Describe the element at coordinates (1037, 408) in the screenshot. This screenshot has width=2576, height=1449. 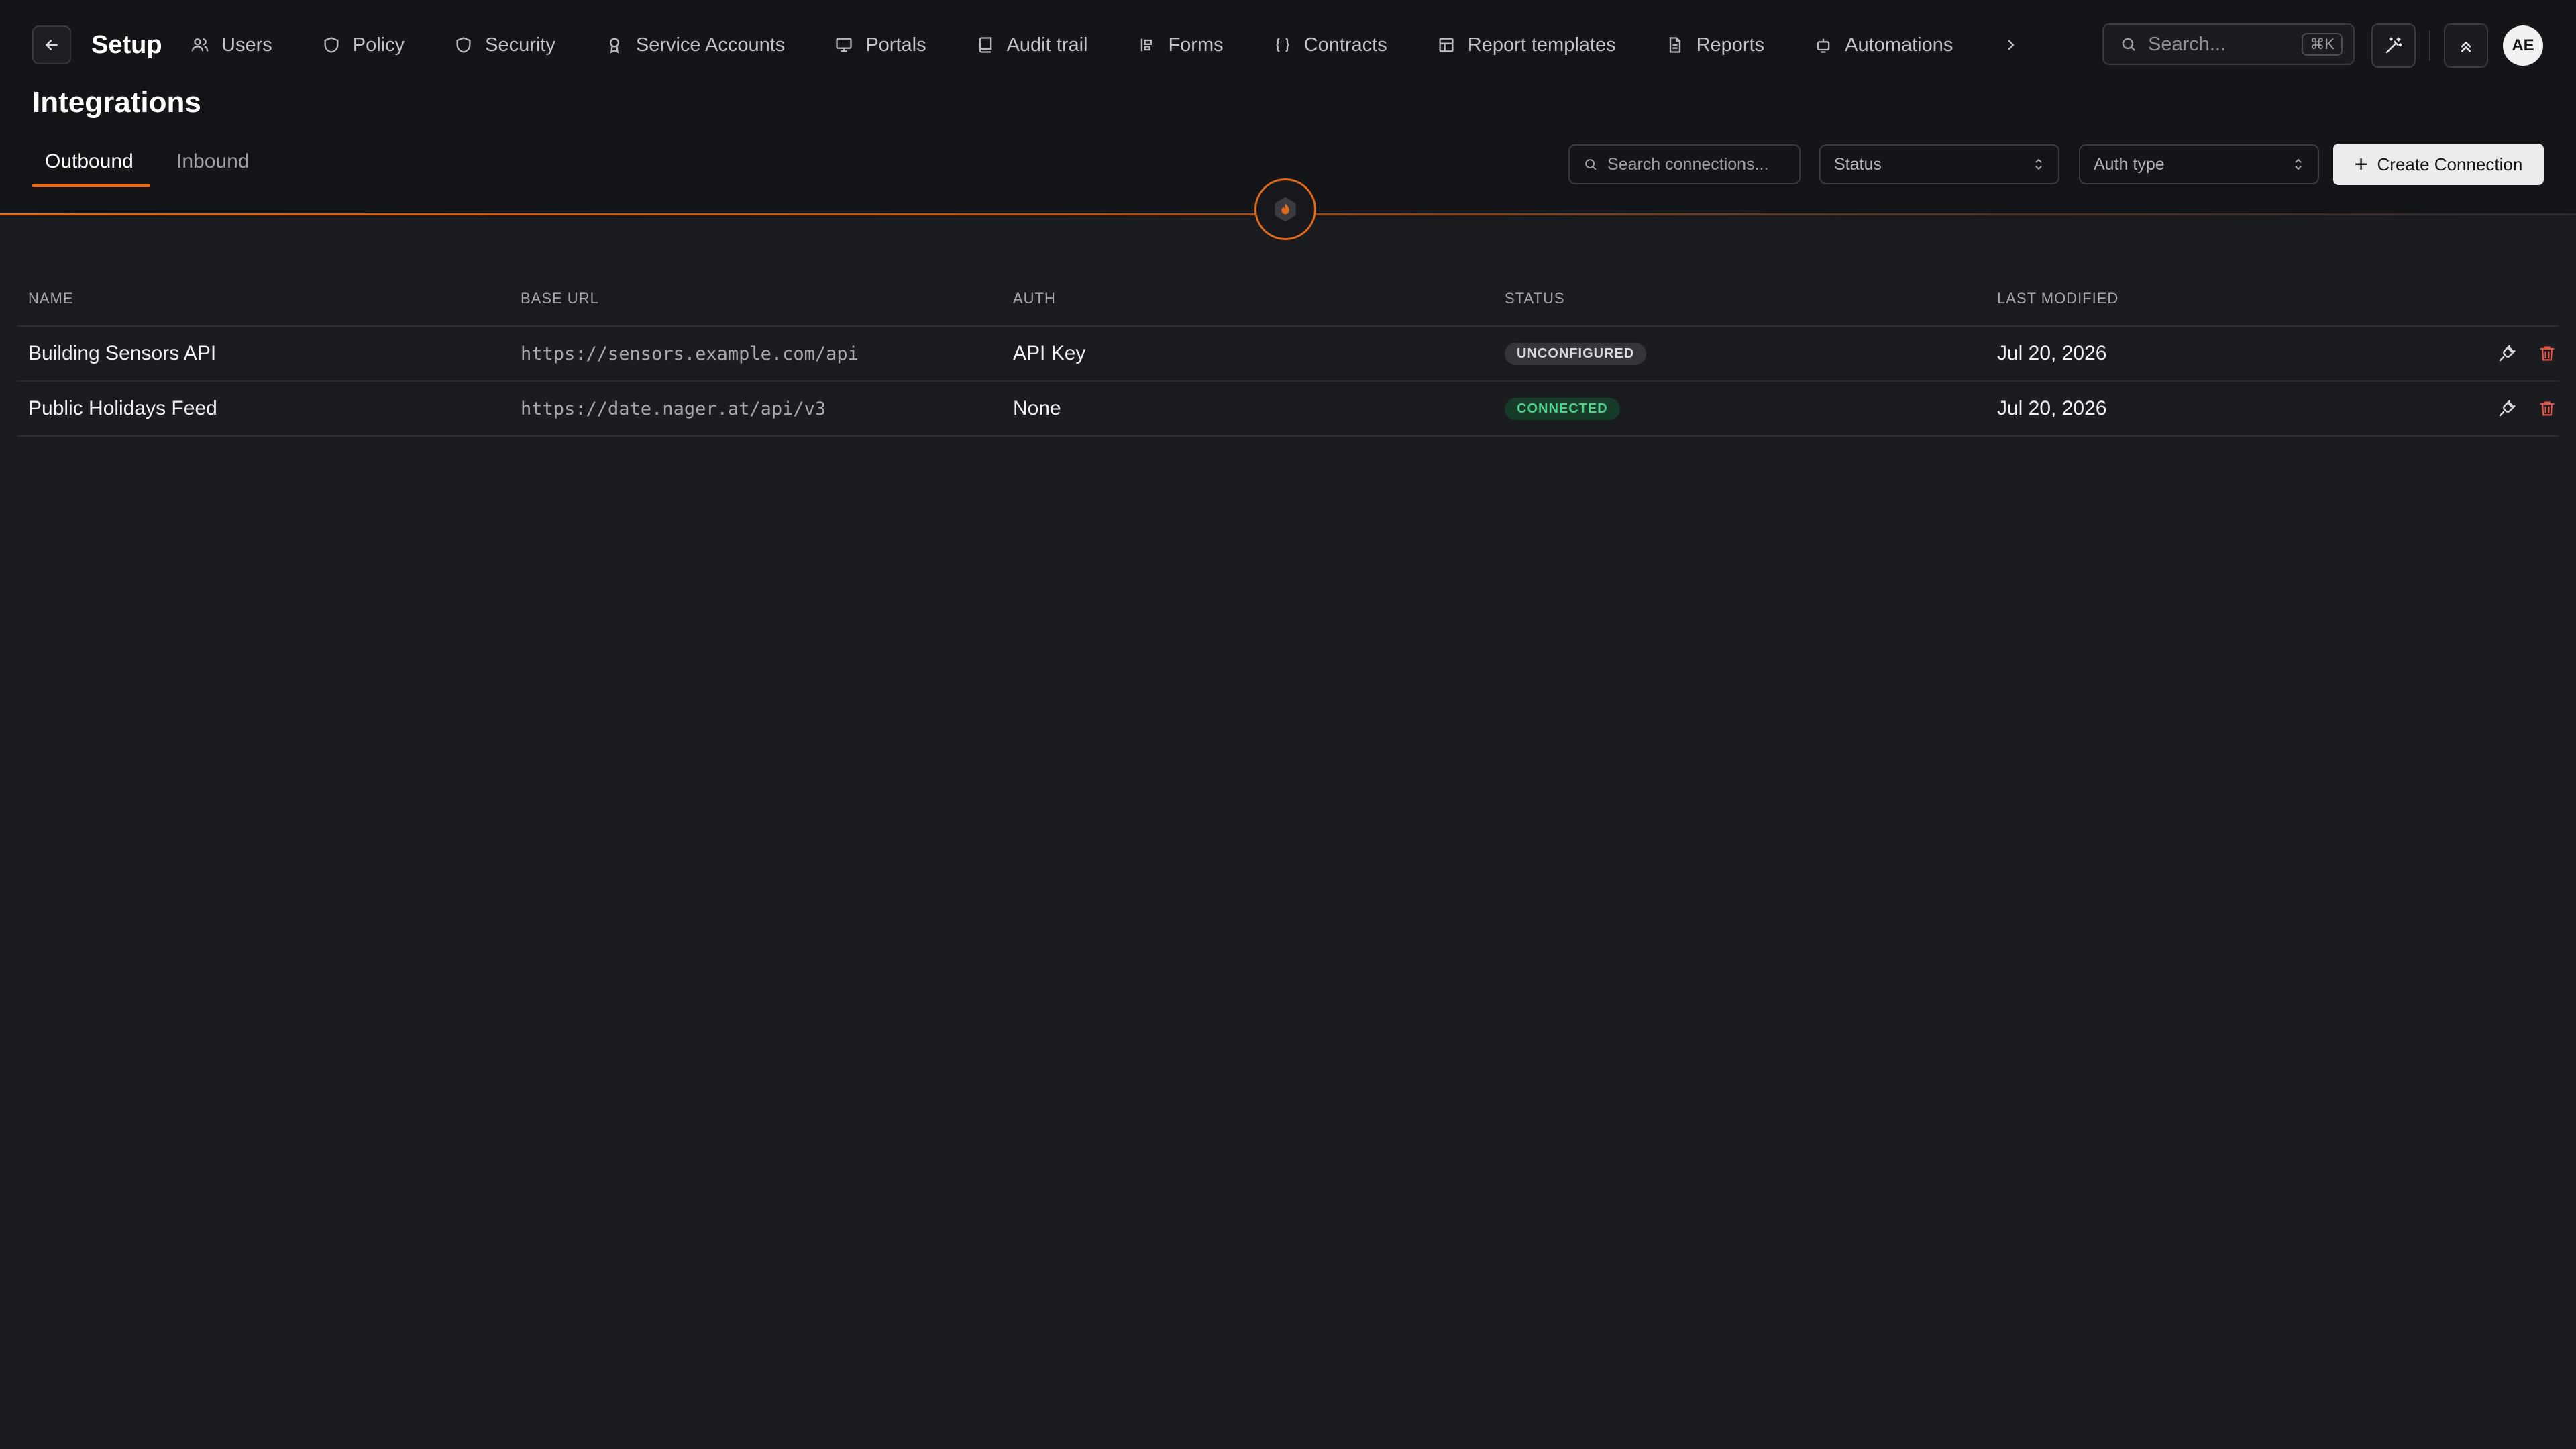
I see `row-auth: None` at that location.